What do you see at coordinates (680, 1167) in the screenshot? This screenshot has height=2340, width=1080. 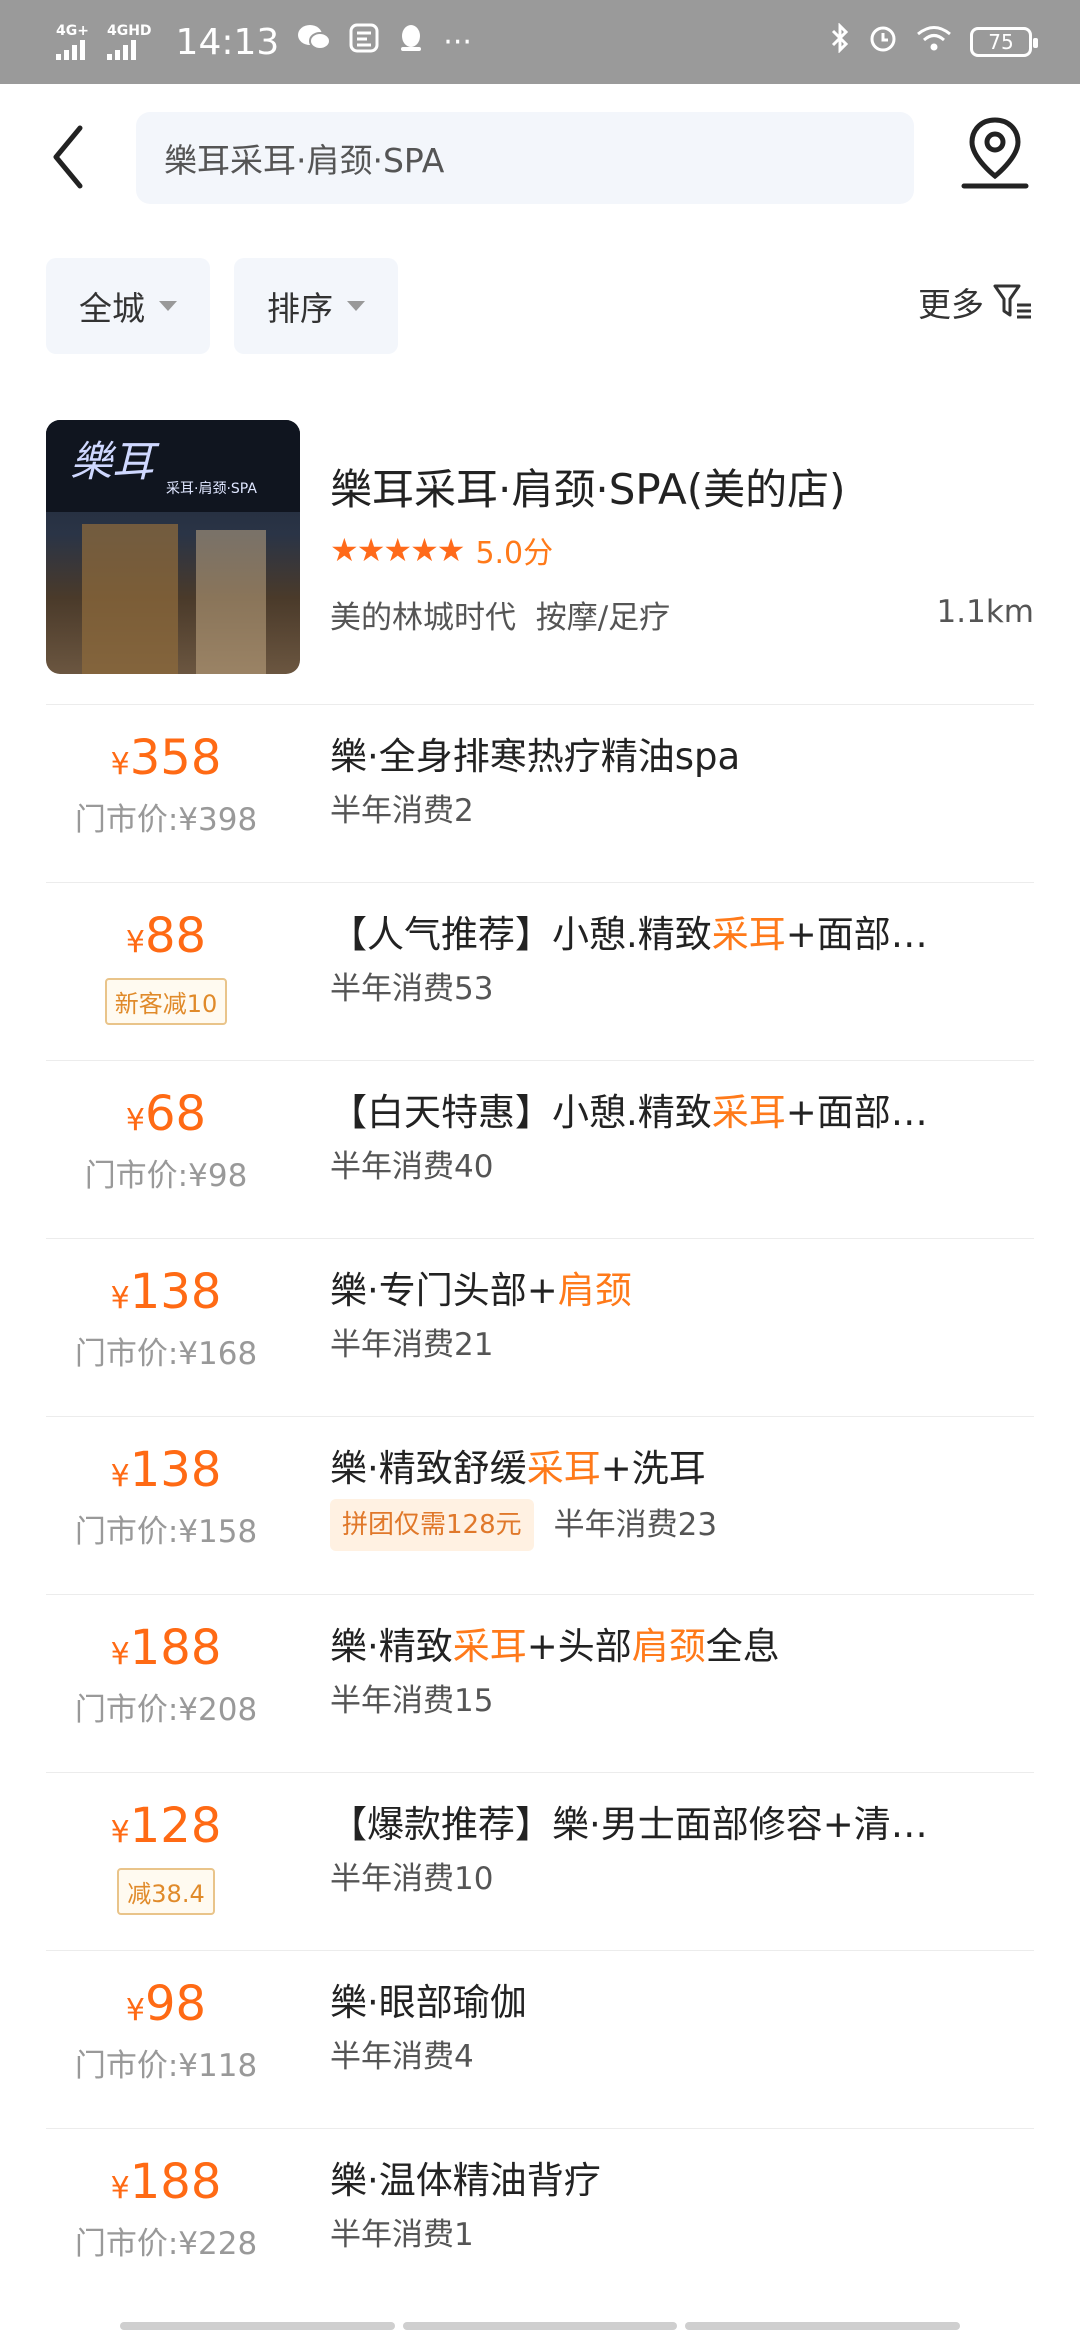 I see `deal-sales: 半年消费40` at bounding box center [680, 1167].